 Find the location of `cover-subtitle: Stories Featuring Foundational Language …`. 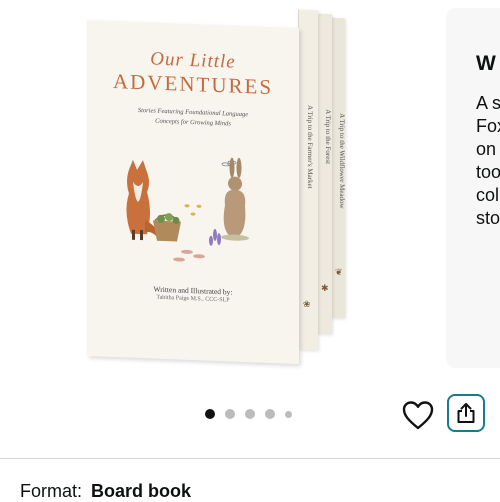

cover-subtitle: Stories Featuring Foundational Language … is located at coordinates (193, 118).